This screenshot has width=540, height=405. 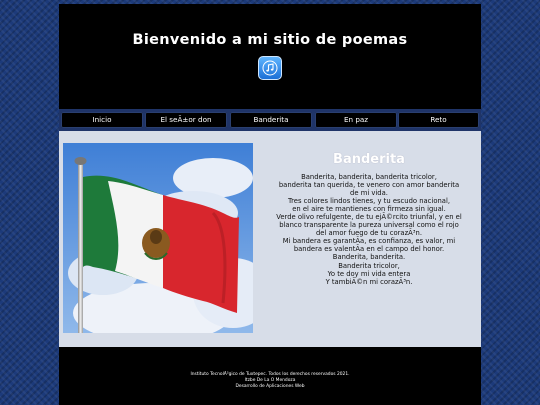 I want to click on music-note-icon, so click(x=270, y=68).